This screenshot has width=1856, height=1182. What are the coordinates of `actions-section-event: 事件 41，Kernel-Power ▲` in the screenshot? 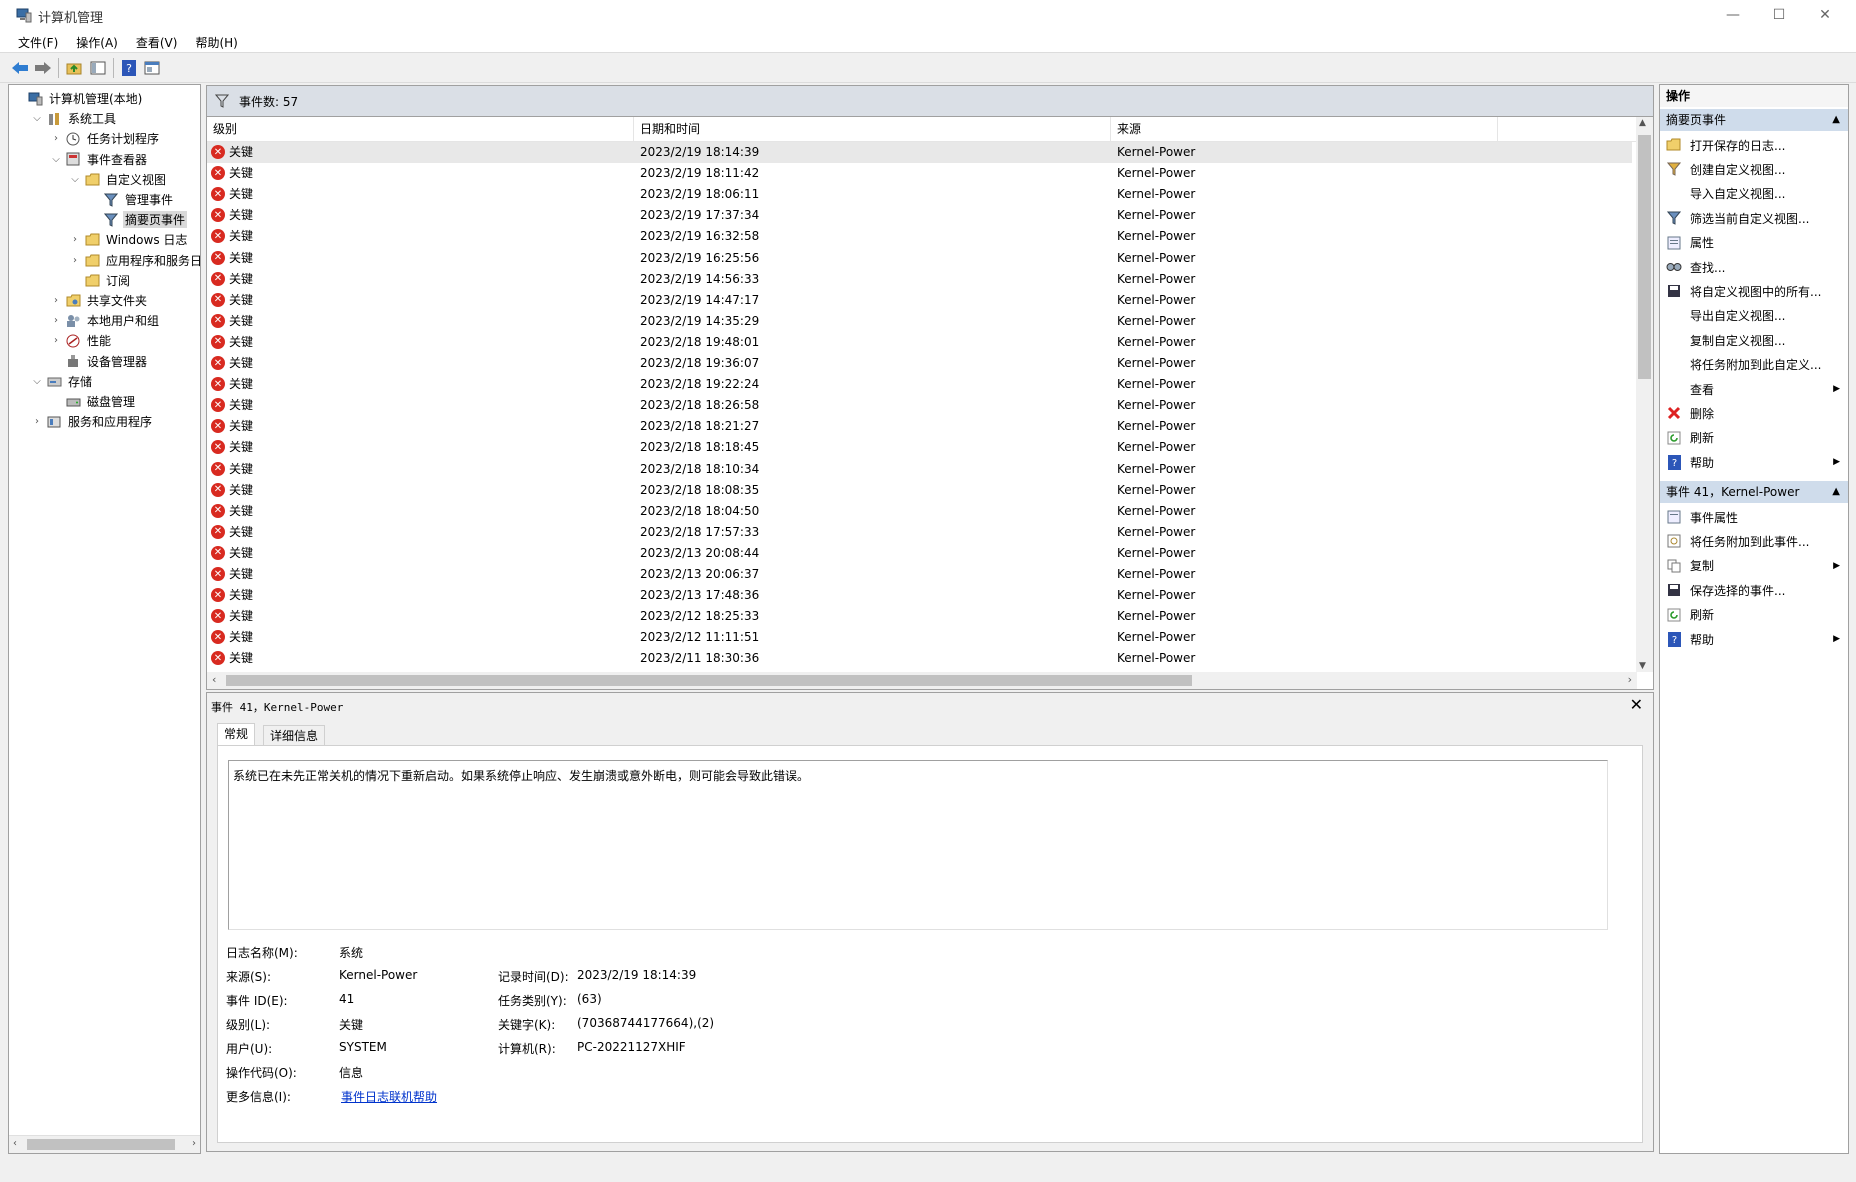 It's located at (1754, 492).